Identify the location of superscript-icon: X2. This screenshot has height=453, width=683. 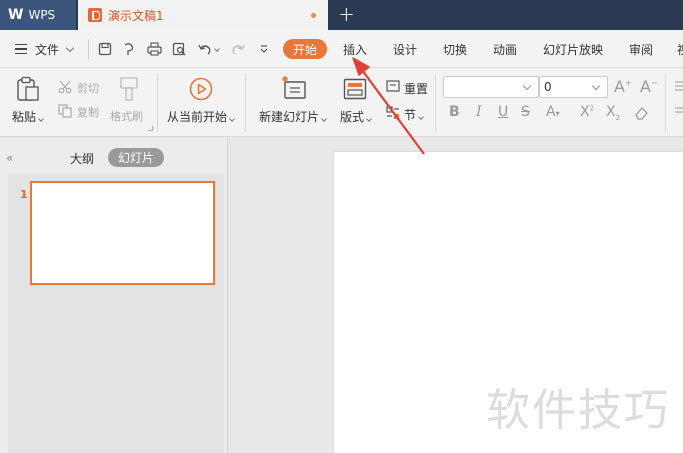
(587, 112).